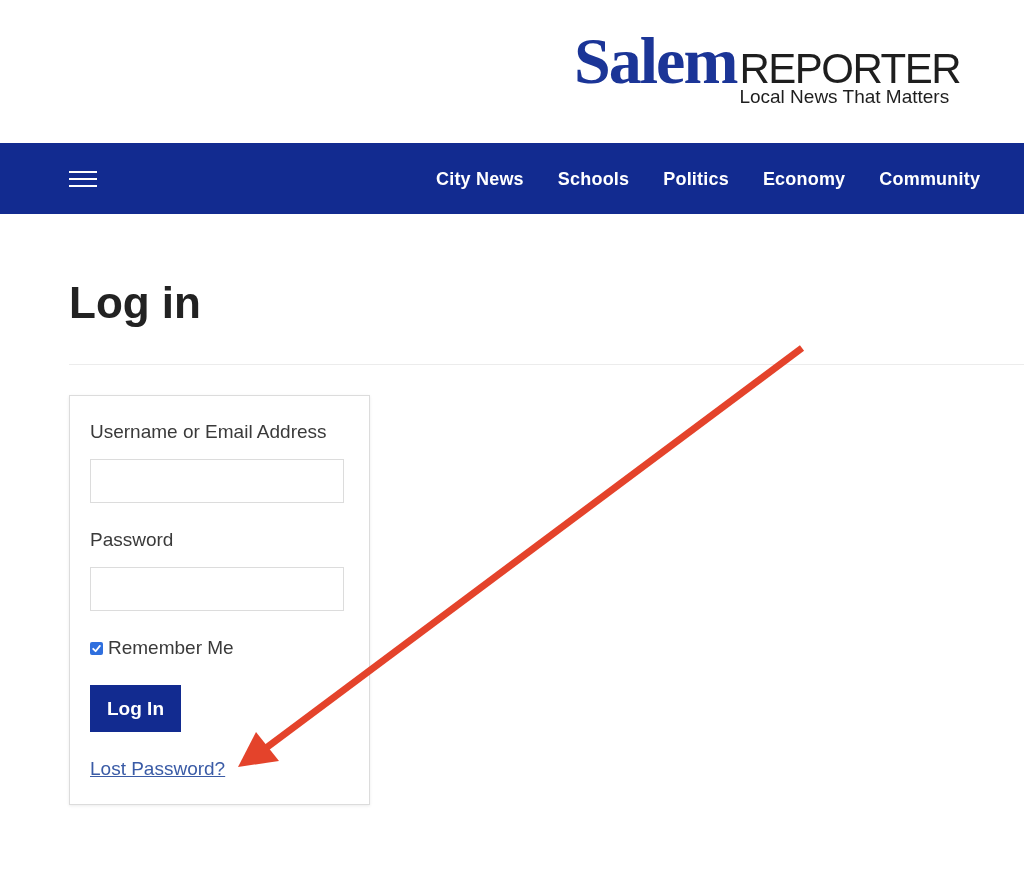 Image resolution: width=1024 pixels, height=887 pixels. Describe the element at coordinates (83, 178) in the screenshot. I see `menu-icon` at that location.